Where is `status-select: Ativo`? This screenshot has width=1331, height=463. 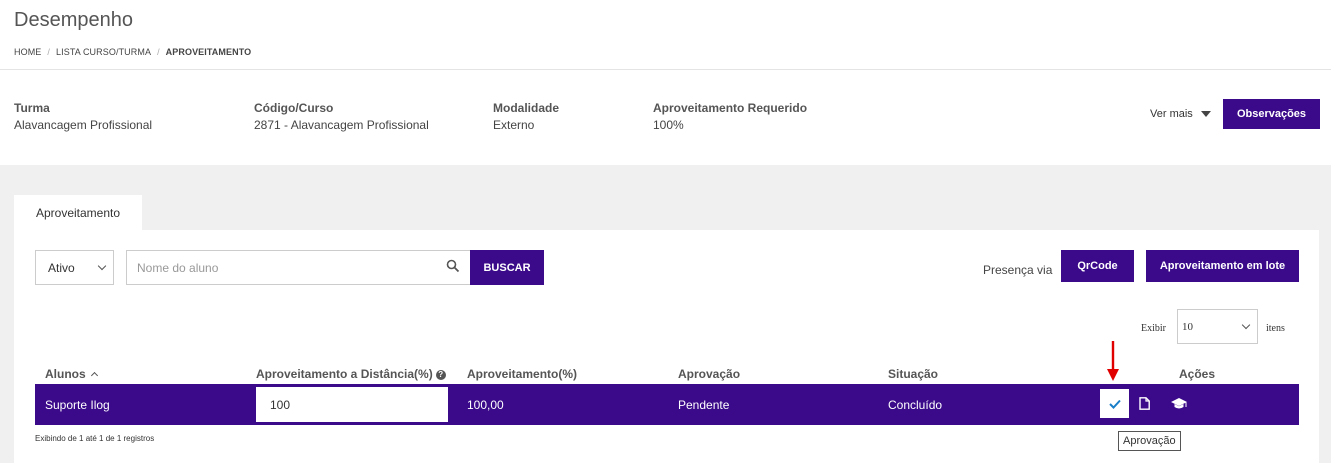
status-select: Ativo is located at coordinates (74, 267).